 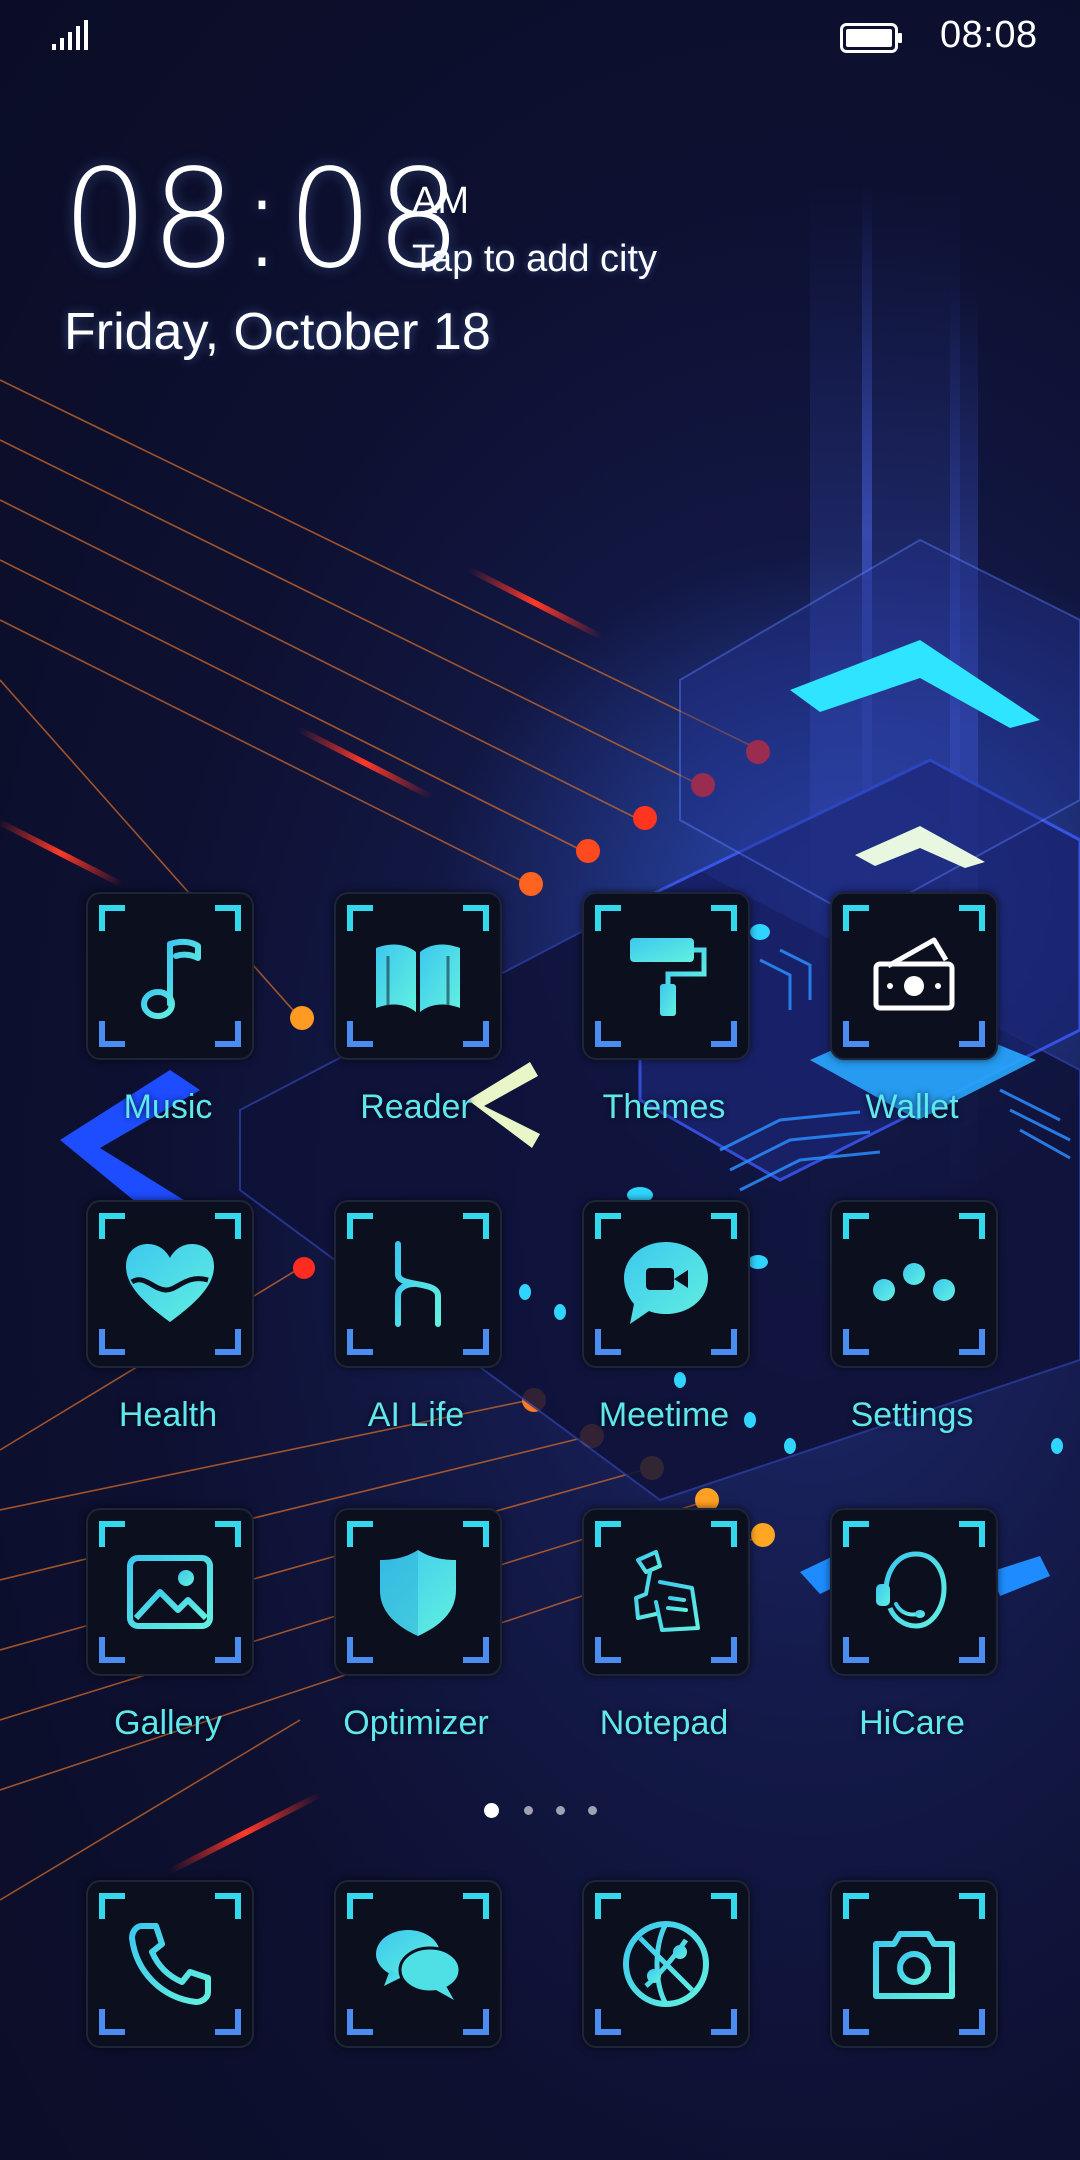 I want to click on video-chat-icon, so click(x=666, y=1283).